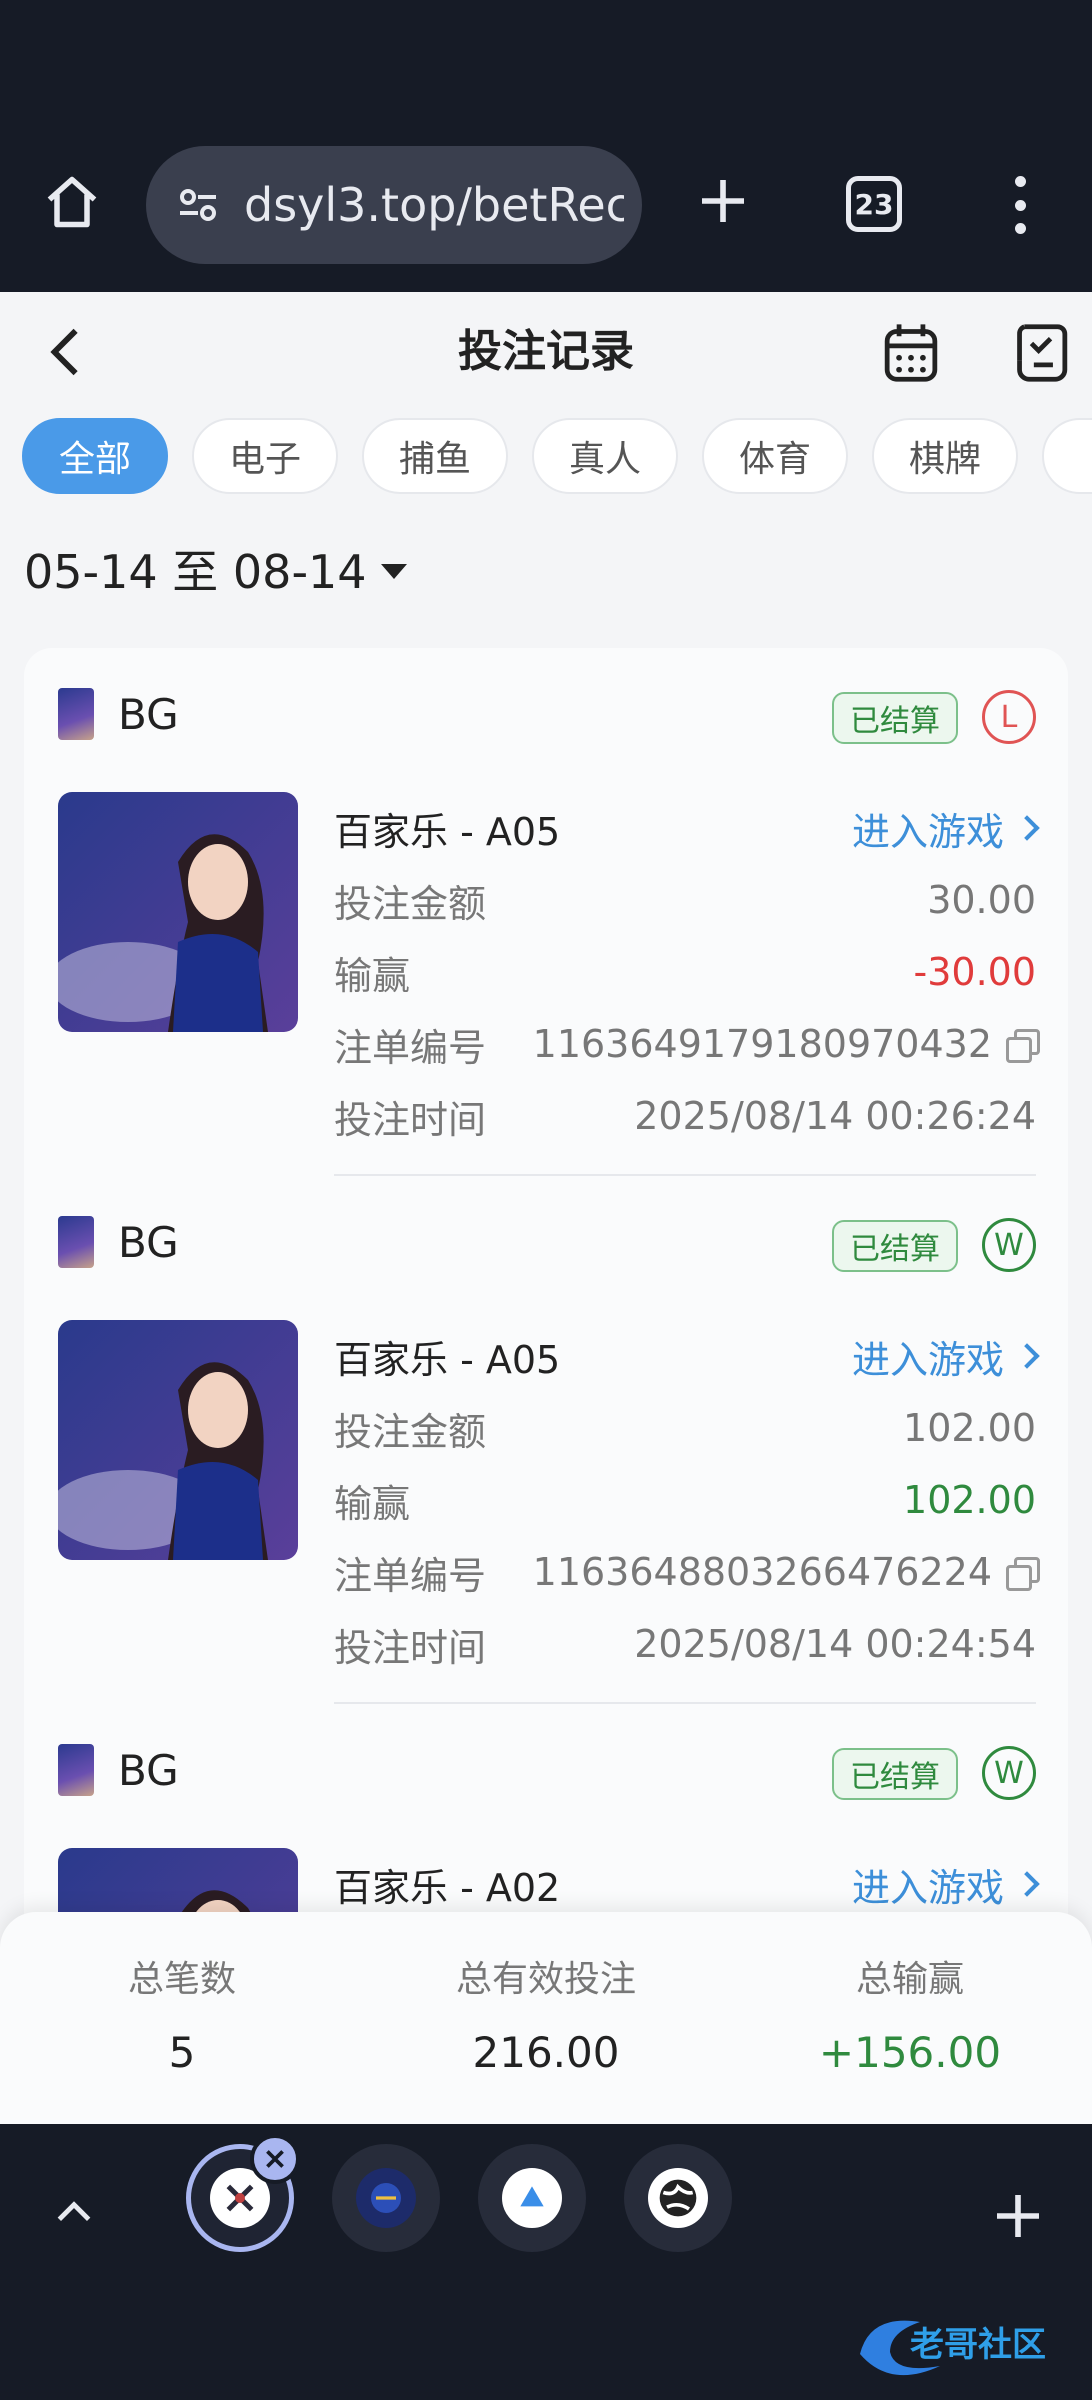 This screenshot has width=1092, height=2400. I want to click on summary-count-label: 总笔数, so click(181, 1979).